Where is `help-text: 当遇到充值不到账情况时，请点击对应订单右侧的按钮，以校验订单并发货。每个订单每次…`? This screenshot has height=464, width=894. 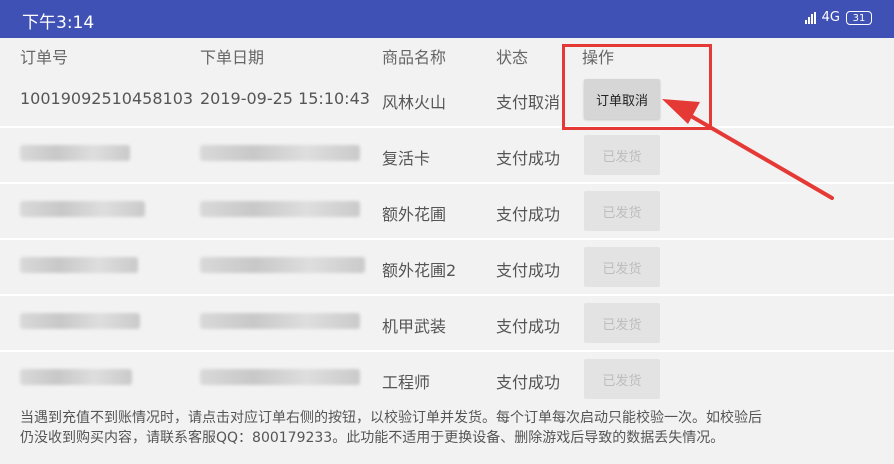 help-text: 当遇到充值不到账情况时，请点击对应订单右侧的按钮，以校验订单并发货。每个订单每次… is located at coordinates (450, 428).